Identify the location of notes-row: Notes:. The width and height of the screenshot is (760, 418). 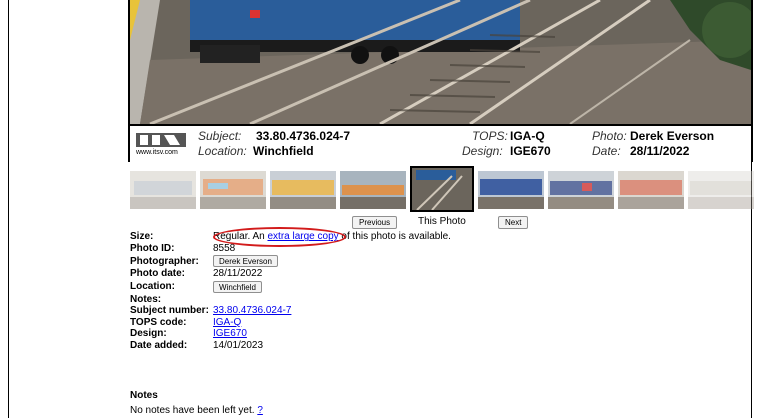
(290, 300).